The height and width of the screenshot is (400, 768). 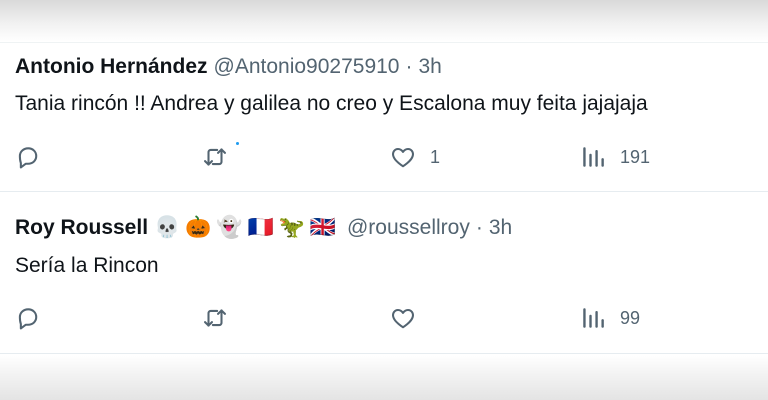 What do you see at coordinates (615, 157) in the screenshot?
I see `views-button: 191` at bounding box center [615, 157].